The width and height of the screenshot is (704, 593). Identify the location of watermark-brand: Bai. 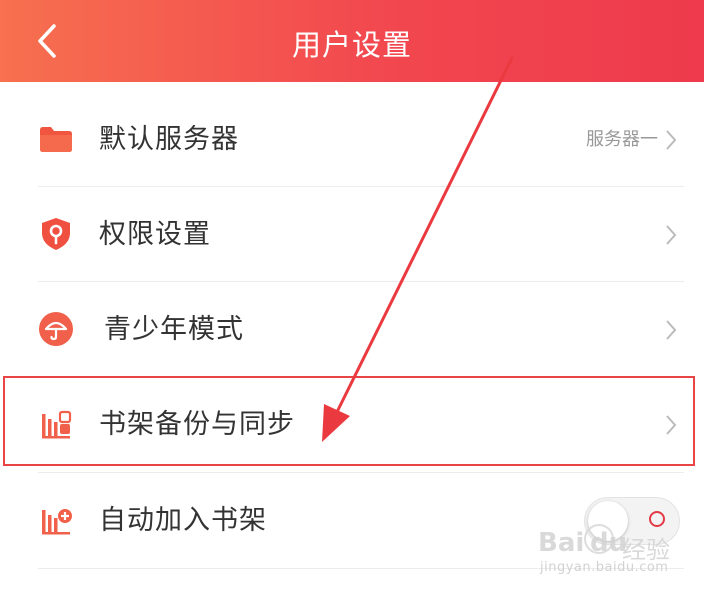
(561, 543).